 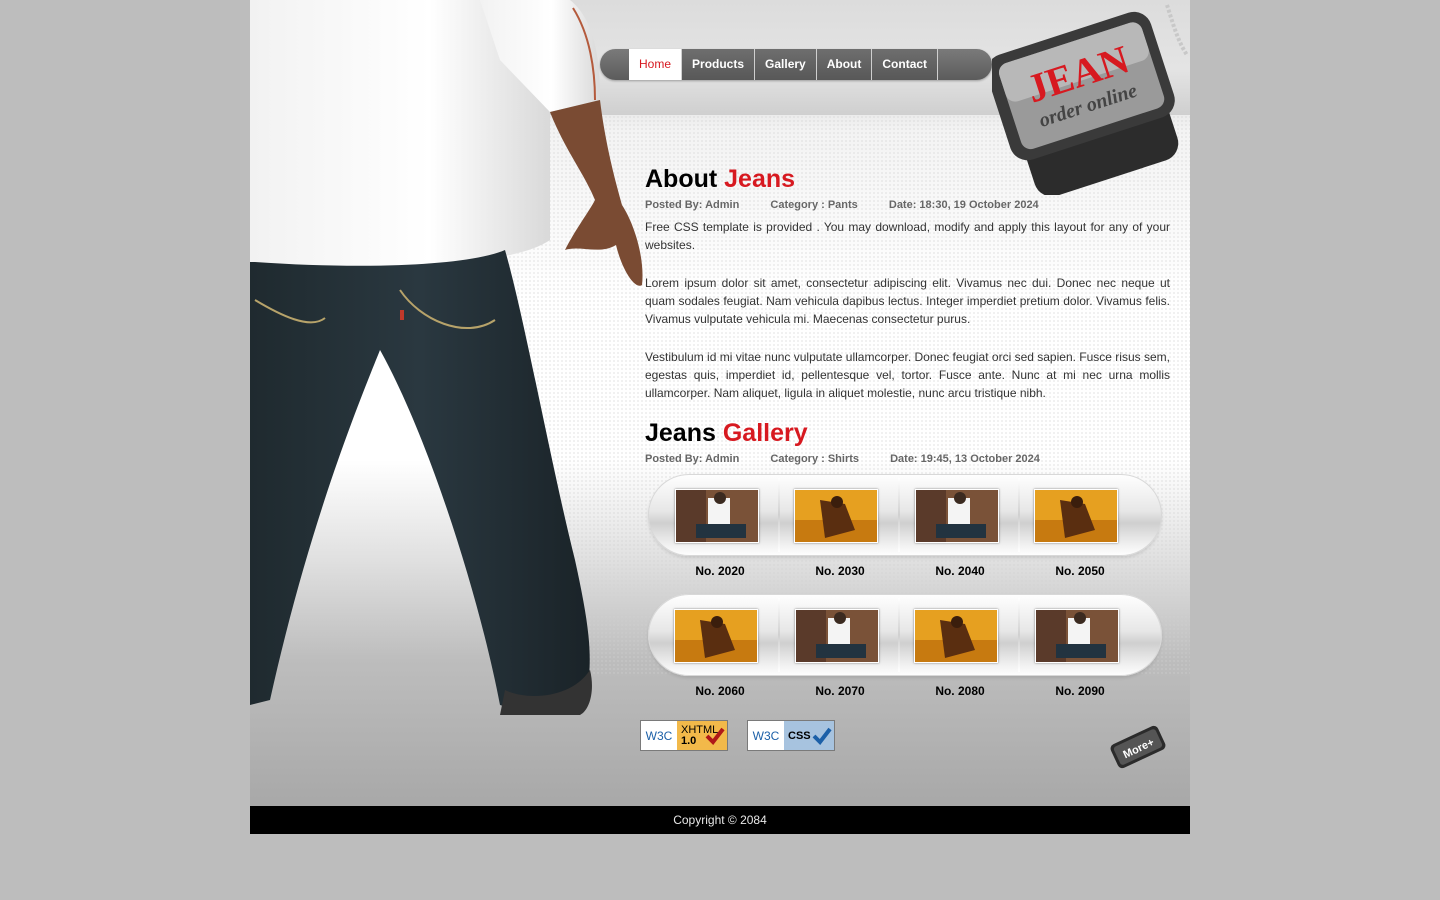 I want to click on main-nav: Home Products Gallery About Contact, so click(x=796, y=64).